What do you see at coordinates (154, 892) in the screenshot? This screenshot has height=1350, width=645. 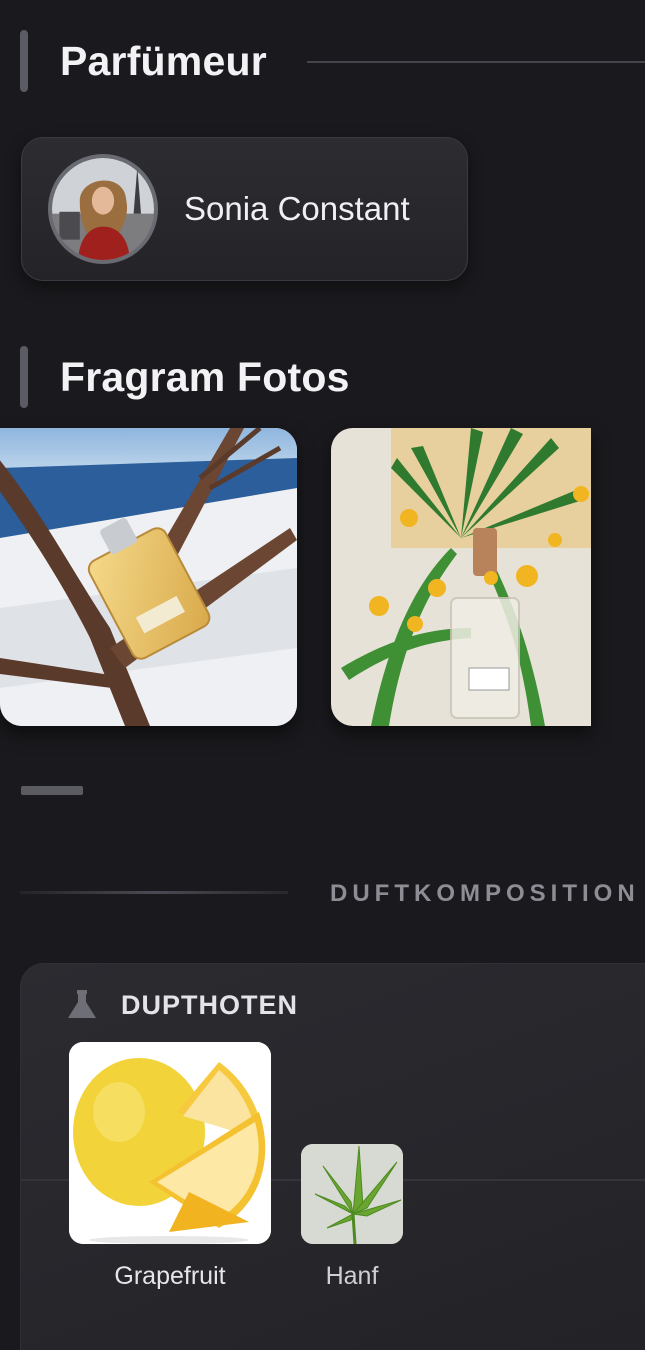 I see `composition-rule-line` at bounding box center [154, 892].